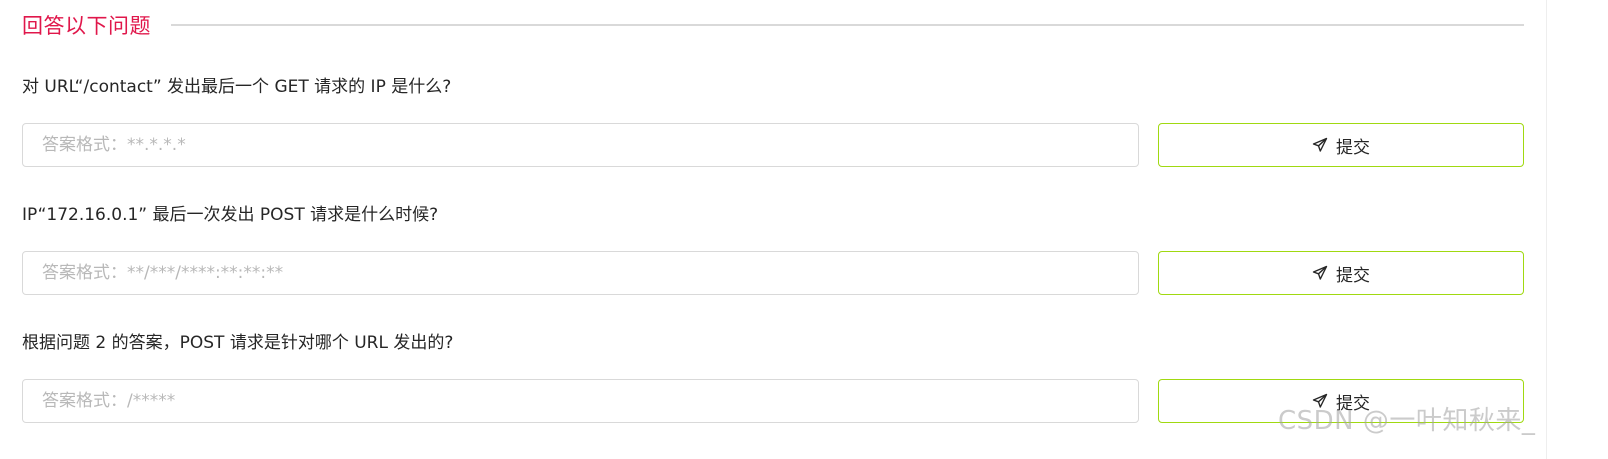 The width and height of the screenshot is (1608, 459). Describe the element at coordinates (237, 87) in the screenshot. I see `question-1-text: 对 URL“/contact” 发出最后一个 GET 请求的 IP 是什么?` at that location.